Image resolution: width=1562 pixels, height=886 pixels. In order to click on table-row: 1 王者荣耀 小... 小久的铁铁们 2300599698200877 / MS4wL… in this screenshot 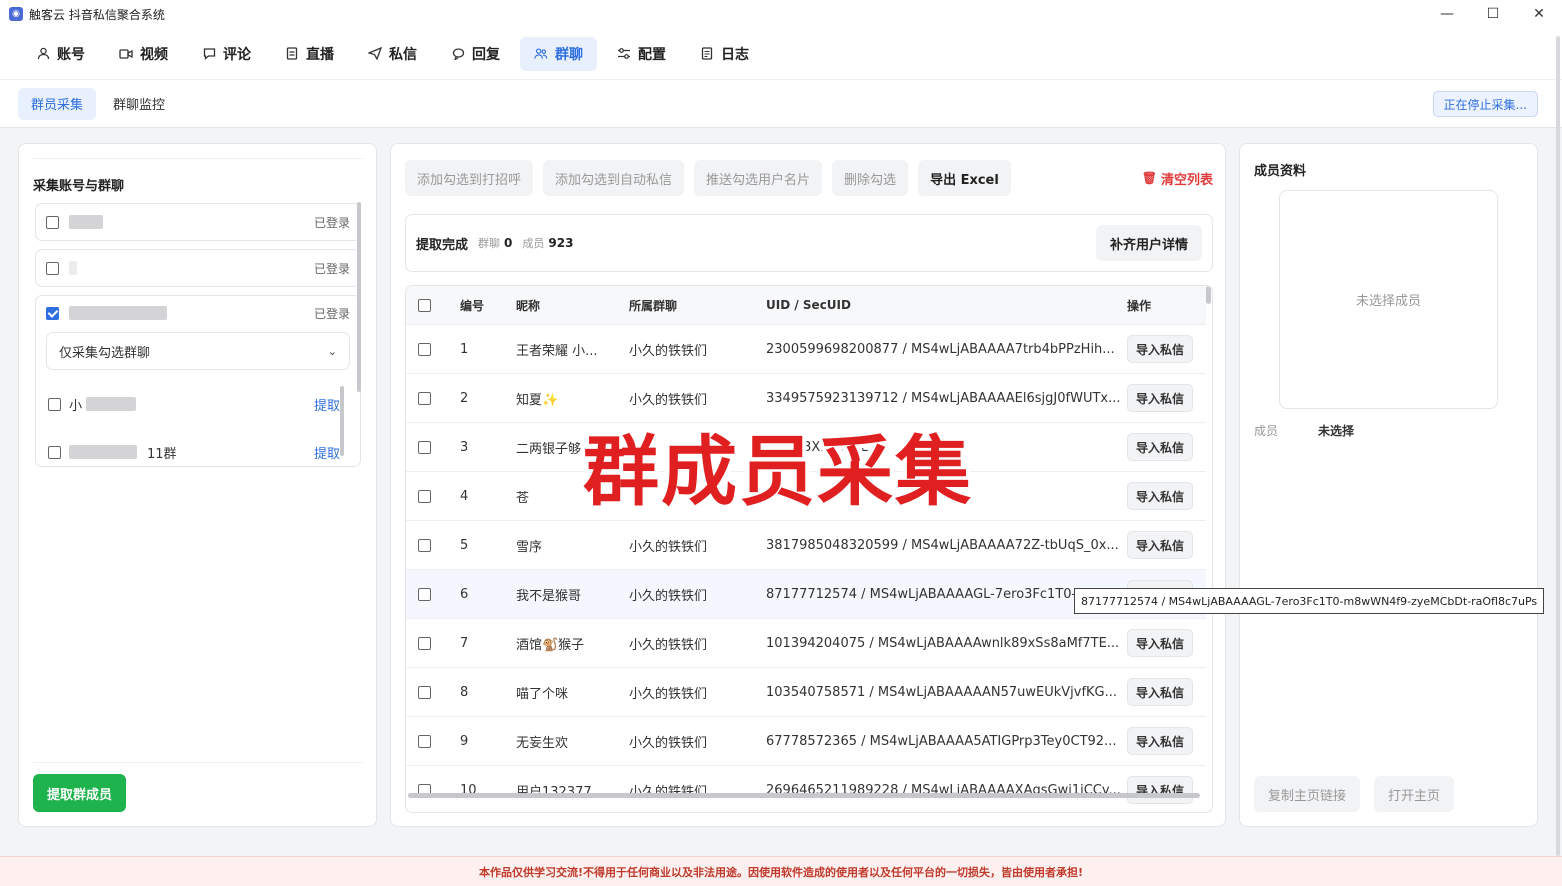, I will do `click(806, 348)`.